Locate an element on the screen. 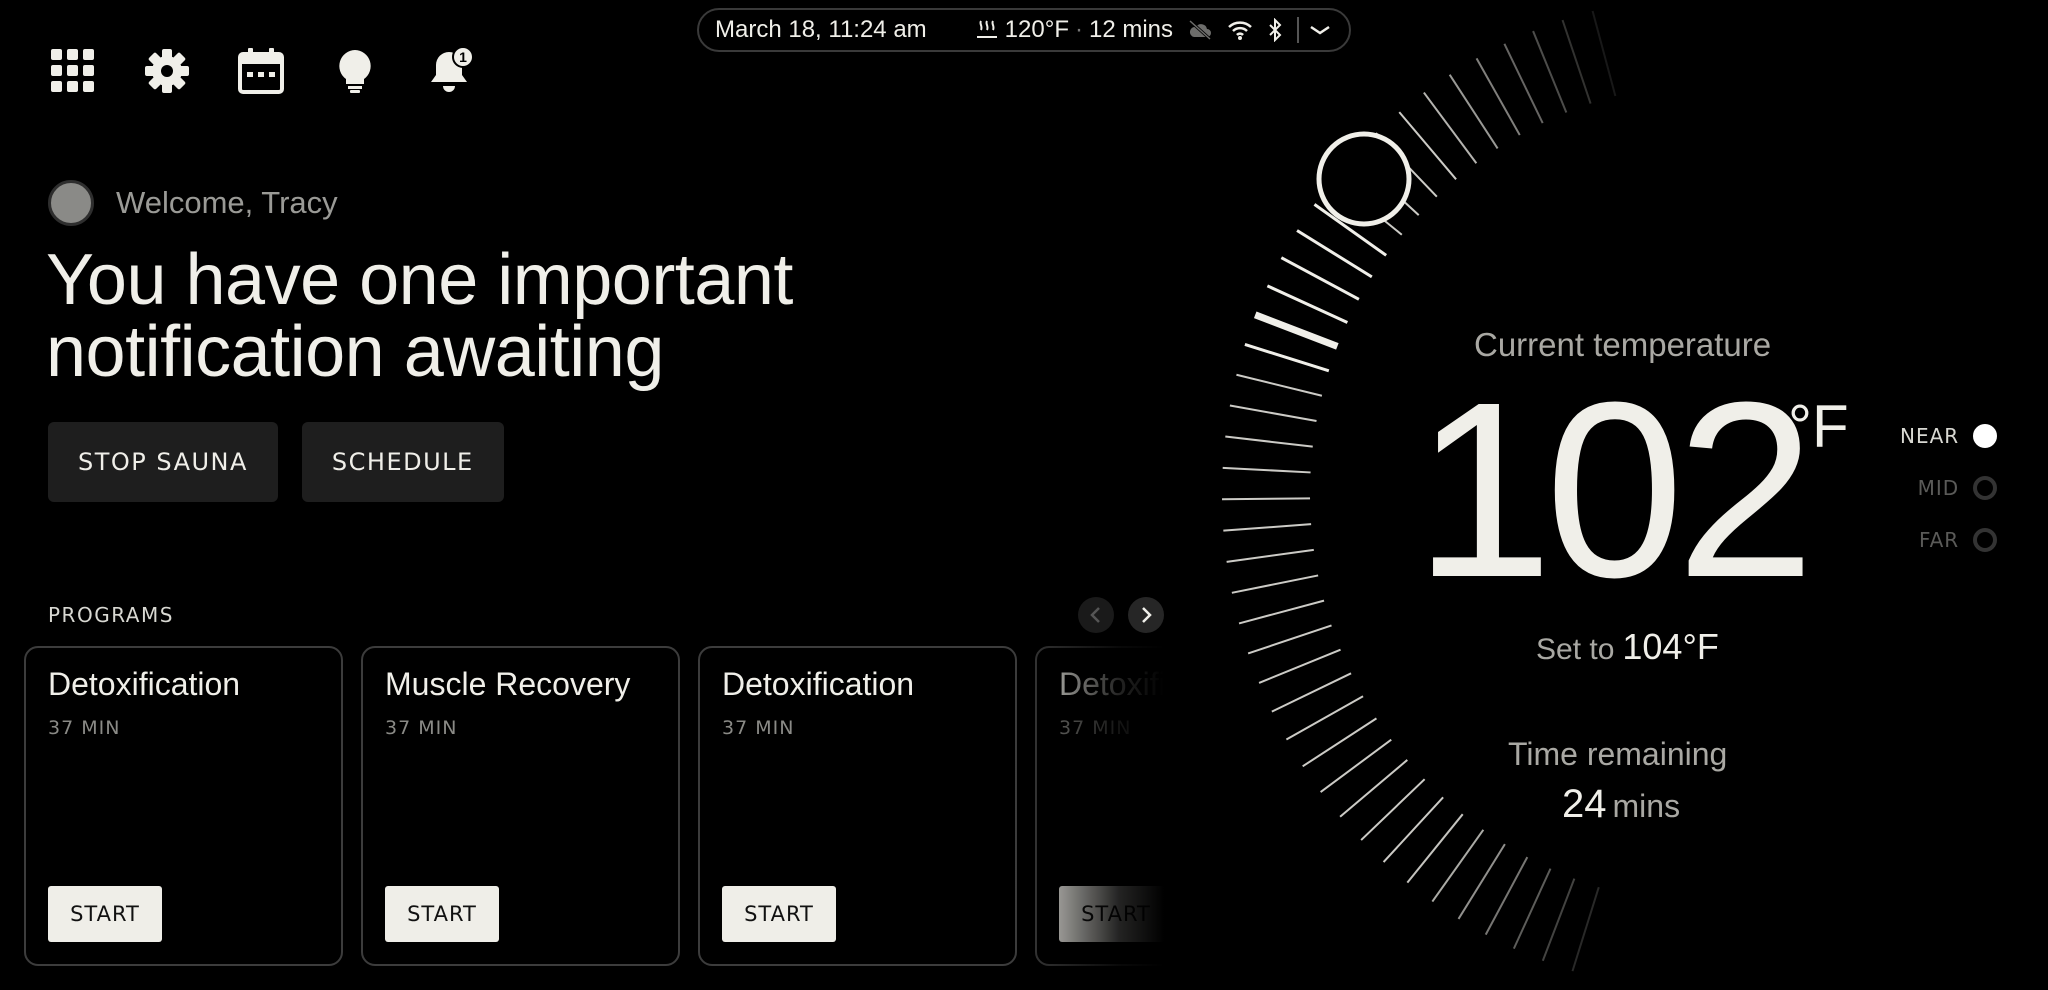 This screenshot has height=990, width=2048. program-title: Muscle Recovery is located at coordinates (508, 684).